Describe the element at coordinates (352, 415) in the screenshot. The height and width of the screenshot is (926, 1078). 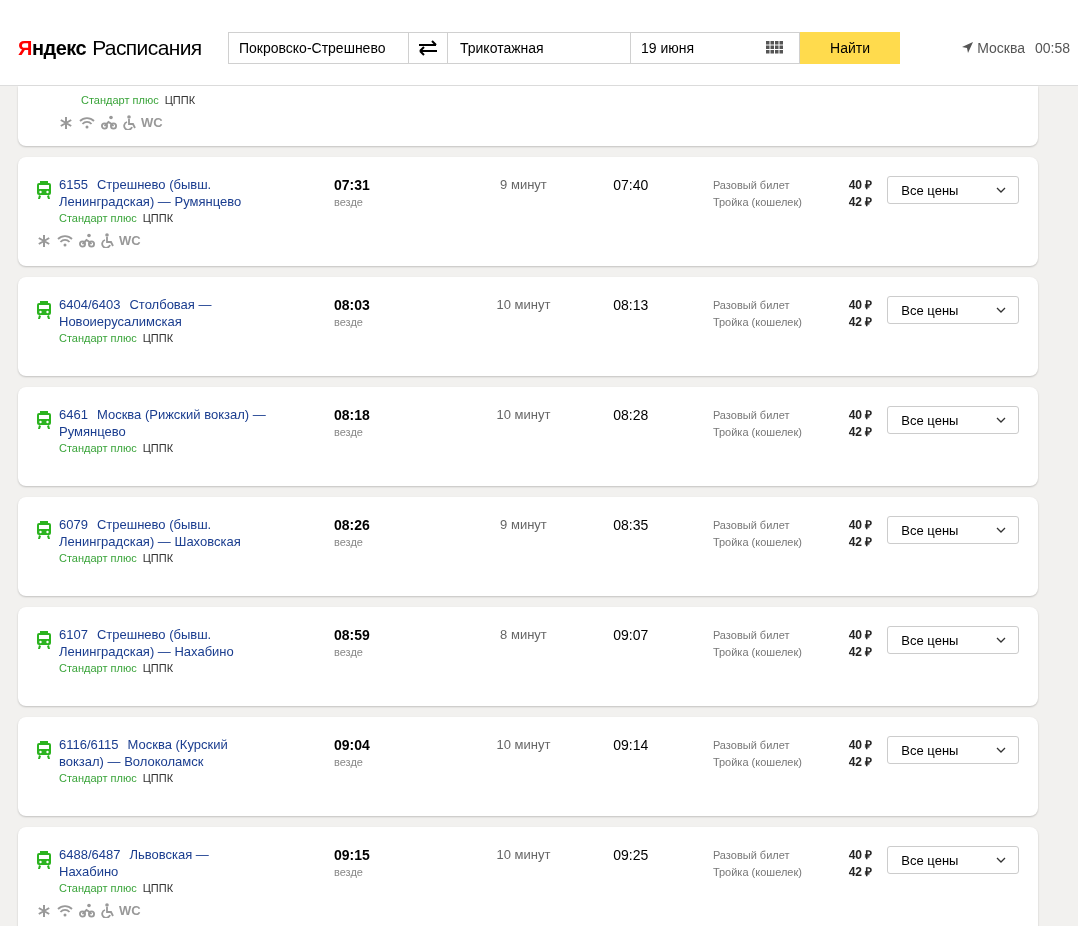
I see `departure-time: 08:18` at that location.